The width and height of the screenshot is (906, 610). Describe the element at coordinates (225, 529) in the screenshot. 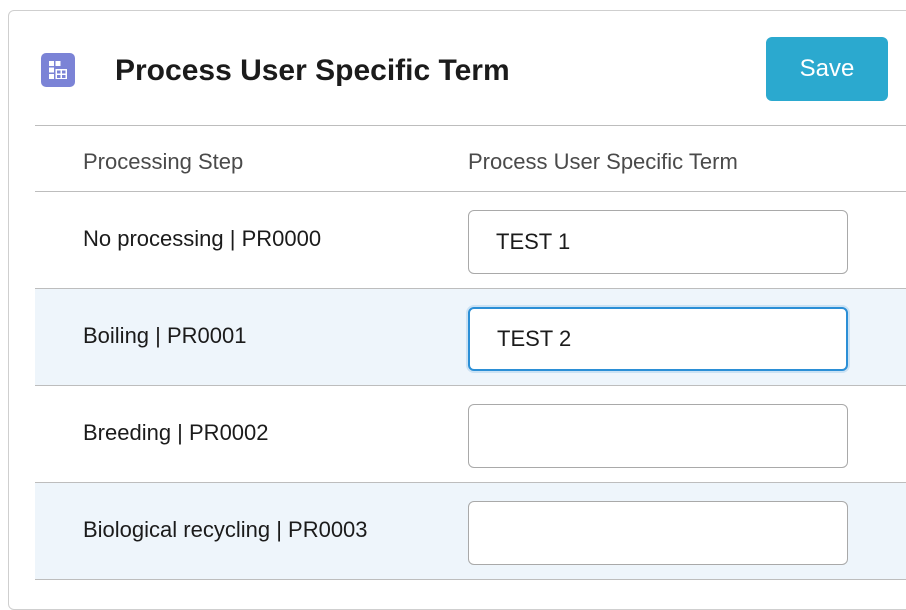

I see `row-step-label: Biological recycling | PR0003` at that location.